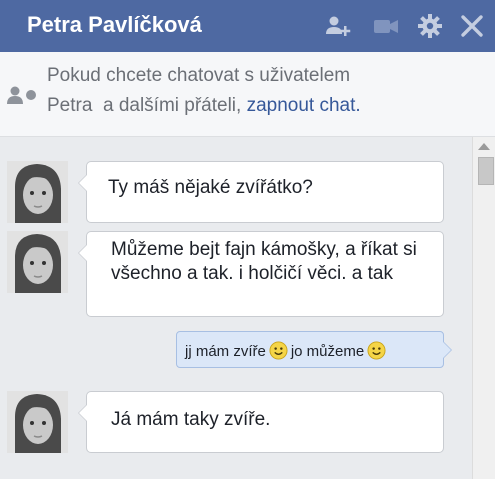  I want to click on message-bubble: Ty máš nějaké zvířátko?, so click(261, 192).